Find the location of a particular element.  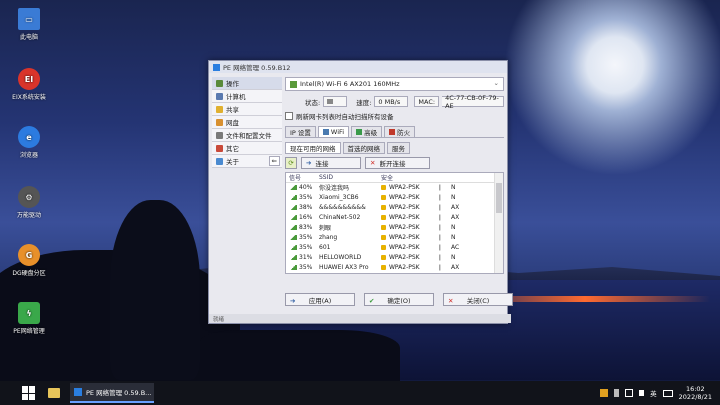

col-ssid: SSID is located at coordinates (350, 177).